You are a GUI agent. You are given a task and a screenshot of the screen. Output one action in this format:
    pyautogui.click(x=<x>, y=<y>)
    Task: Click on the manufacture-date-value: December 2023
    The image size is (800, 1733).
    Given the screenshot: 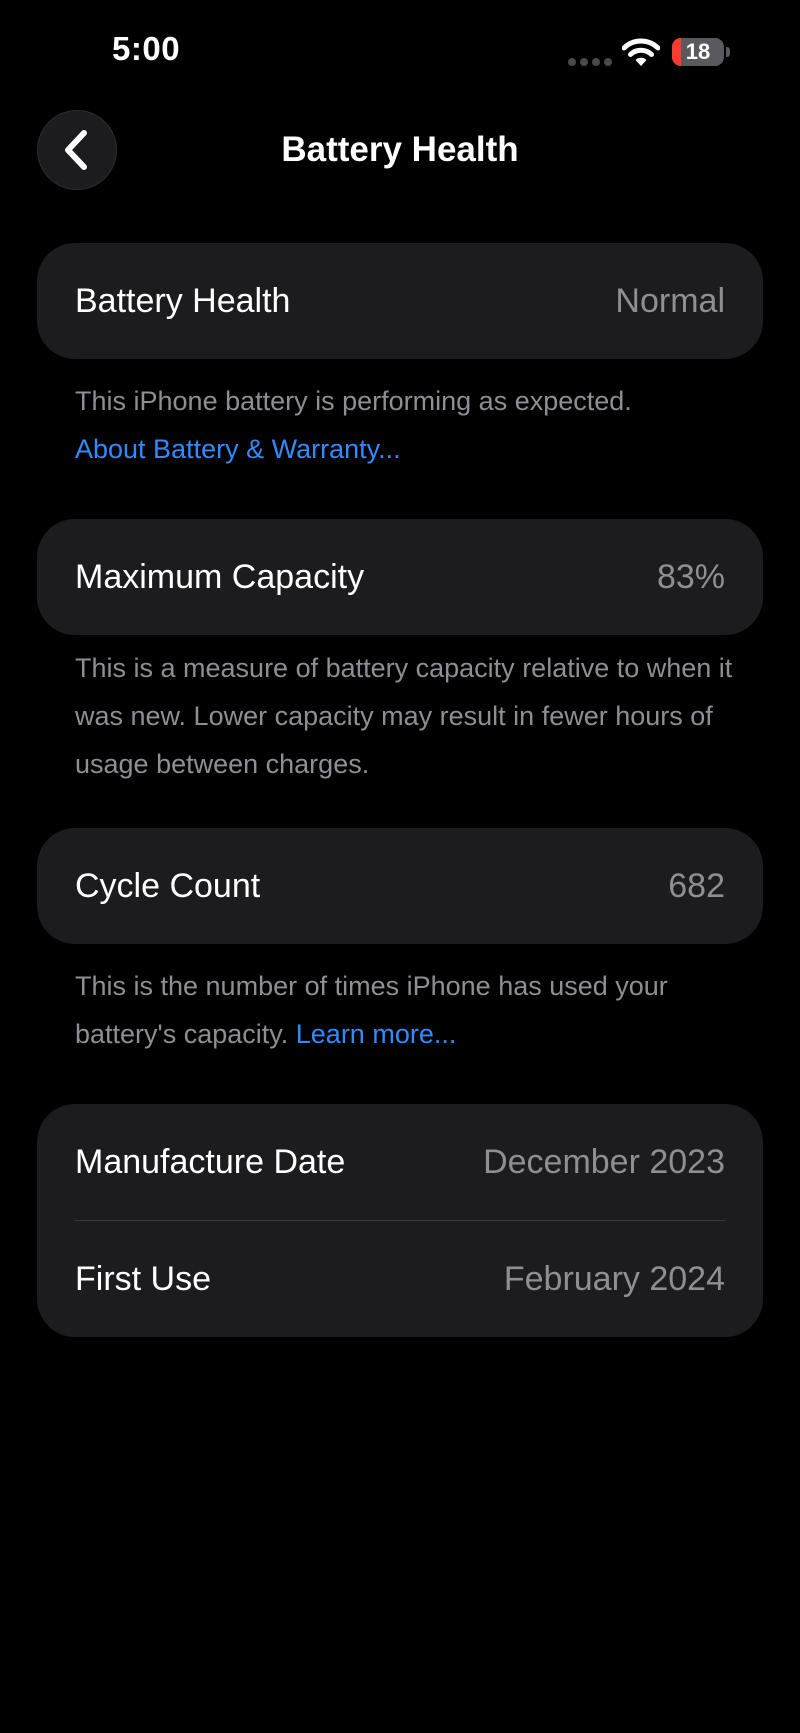 What is the action you would take?
    pyautogui.click(x=604, y=1161)
    